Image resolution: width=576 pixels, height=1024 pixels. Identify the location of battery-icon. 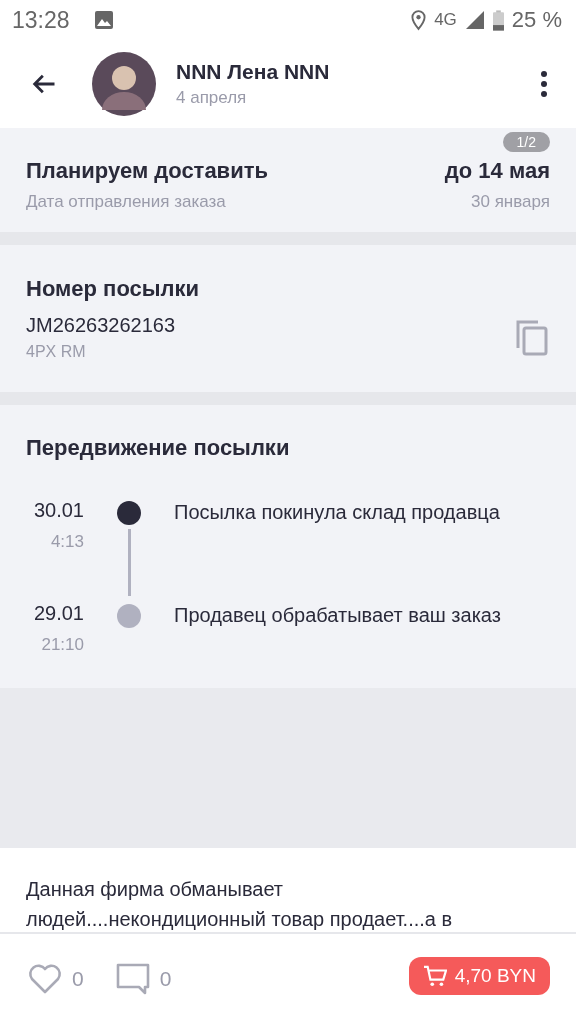
(498, 20).